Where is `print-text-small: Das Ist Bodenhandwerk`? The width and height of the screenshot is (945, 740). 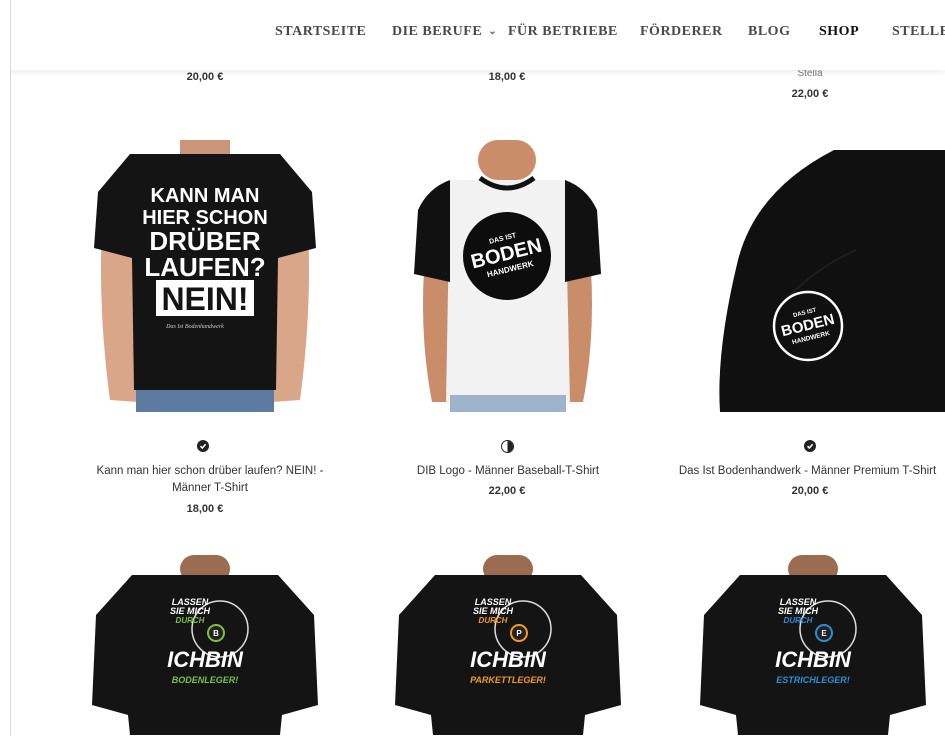
print-text-small: Das Ist Bodenhandwerk is located at coordinates (194, 327).